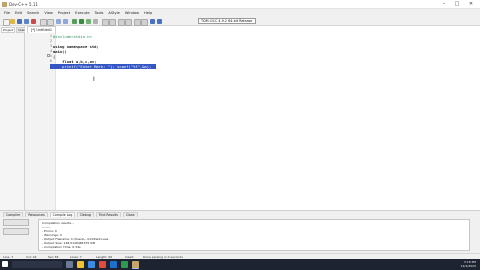  Describe the element at coordinates (37, 264) in the screenshot. I see `taskbar-search-box` at that location.